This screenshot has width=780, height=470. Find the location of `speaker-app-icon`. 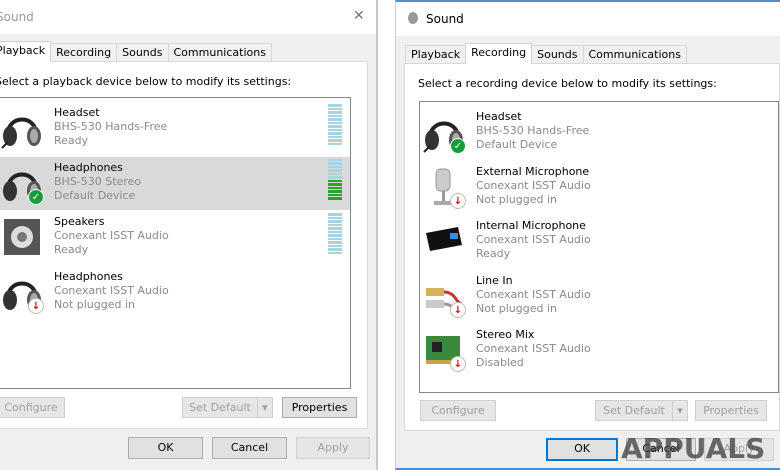

speaker-app-icon is located at coordinates (413, 18).